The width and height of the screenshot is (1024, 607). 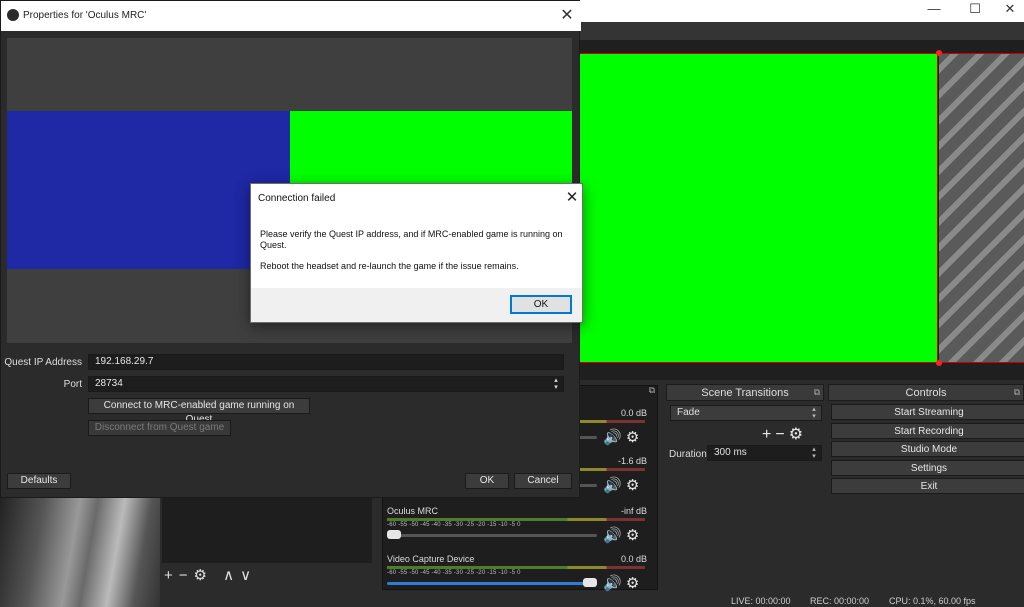 I want to click on duration-input: 300 ms ▴ ▾, so click(x=764, y=453).